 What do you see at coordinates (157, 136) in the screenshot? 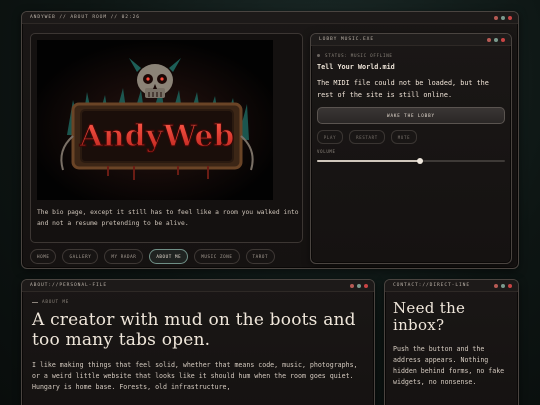
I see `logo-text: AndyWeb` at bounding box center [157, 136].